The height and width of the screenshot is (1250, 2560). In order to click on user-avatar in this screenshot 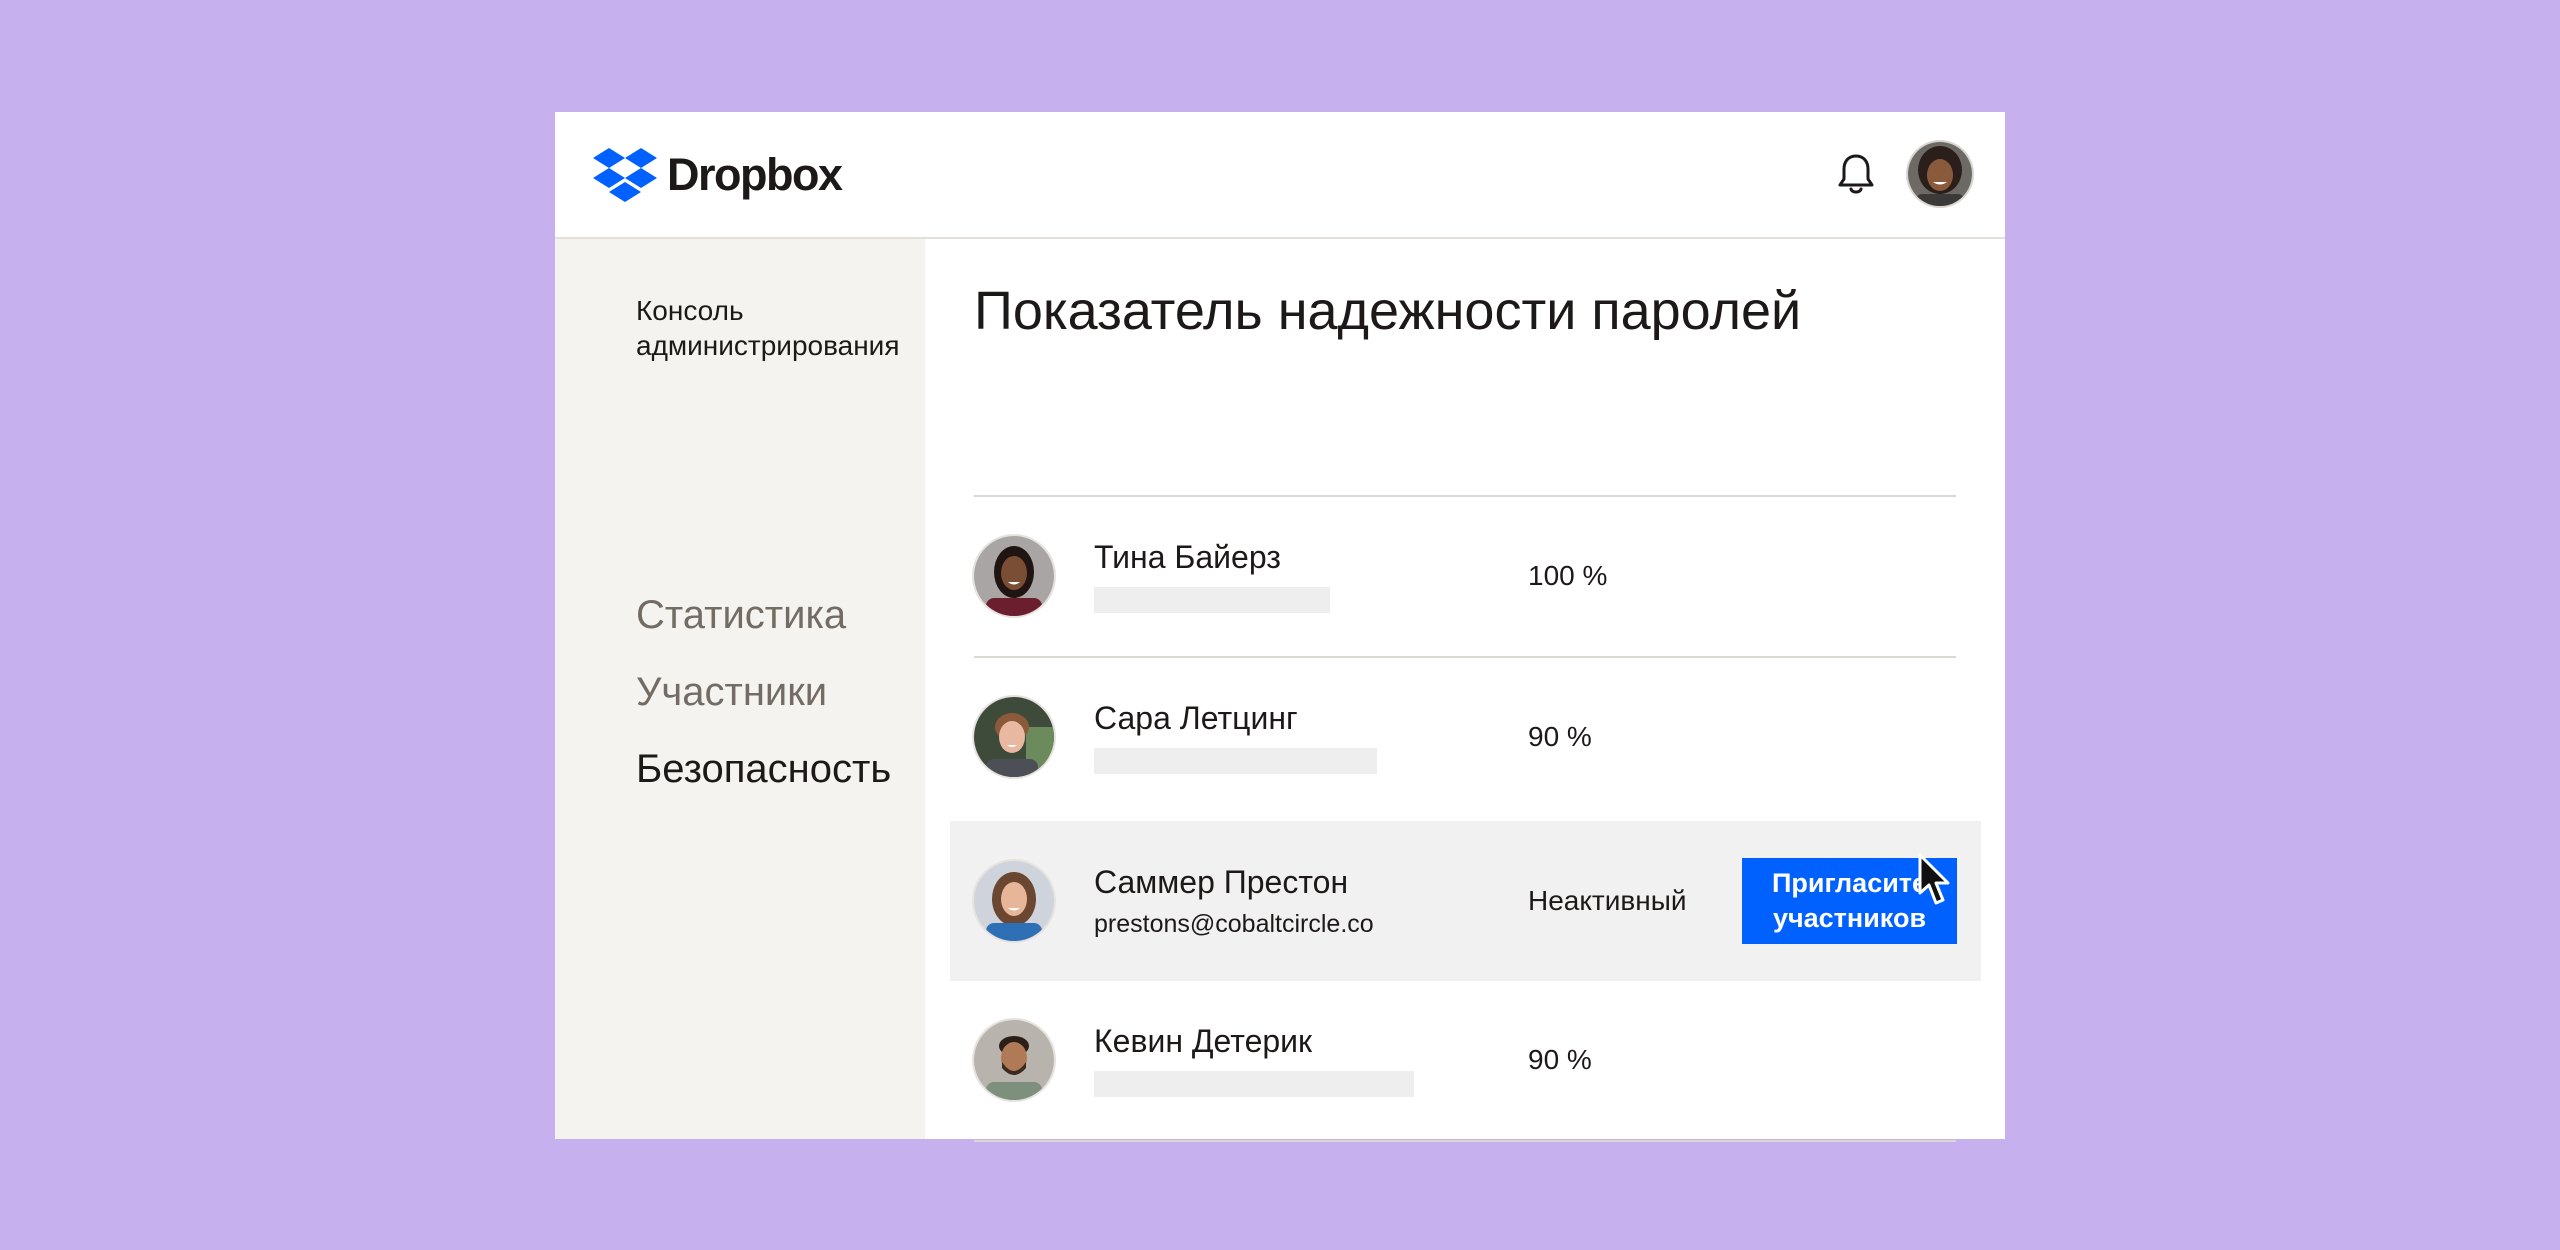, I will do `click(1940, 174)`.